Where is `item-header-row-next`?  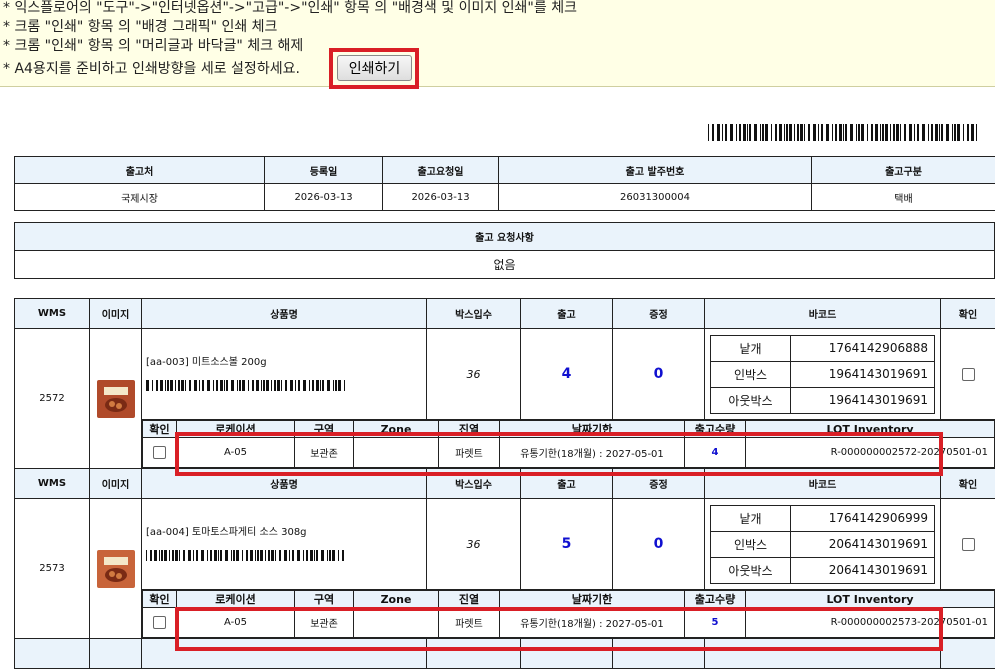 item-header-row-next is located at coordinates (505, 654).